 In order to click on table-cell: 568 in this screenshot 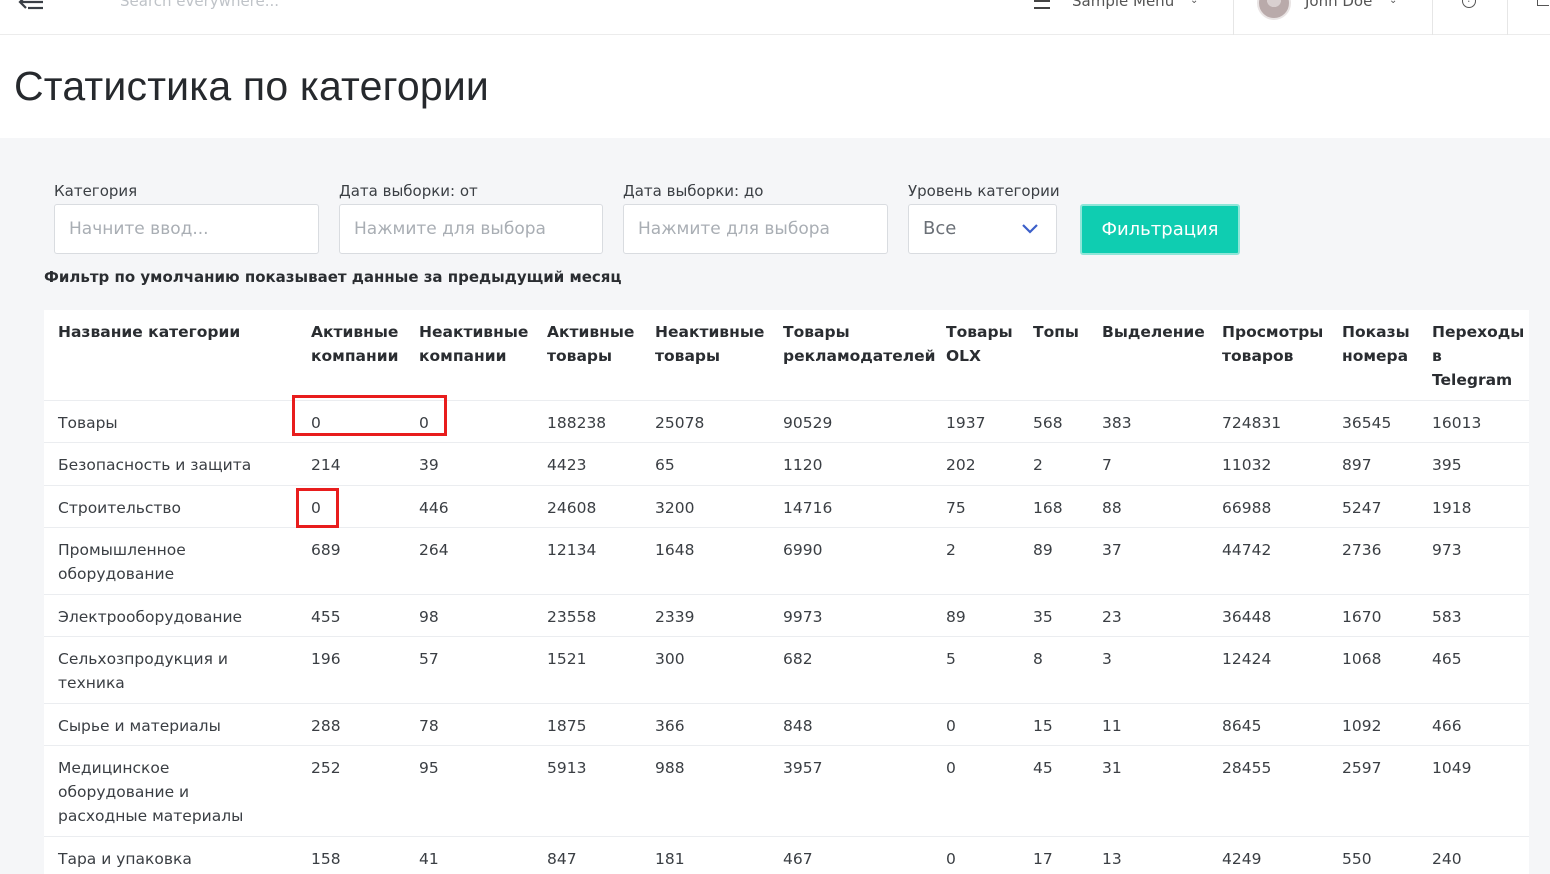, I will do `click(1048, 423)`.